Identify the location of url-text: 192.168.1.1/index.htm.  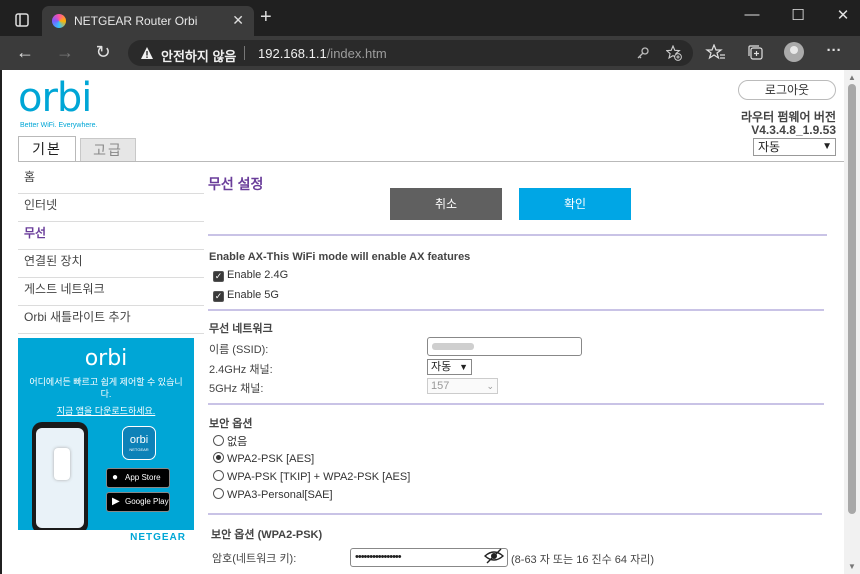
(322, 53).